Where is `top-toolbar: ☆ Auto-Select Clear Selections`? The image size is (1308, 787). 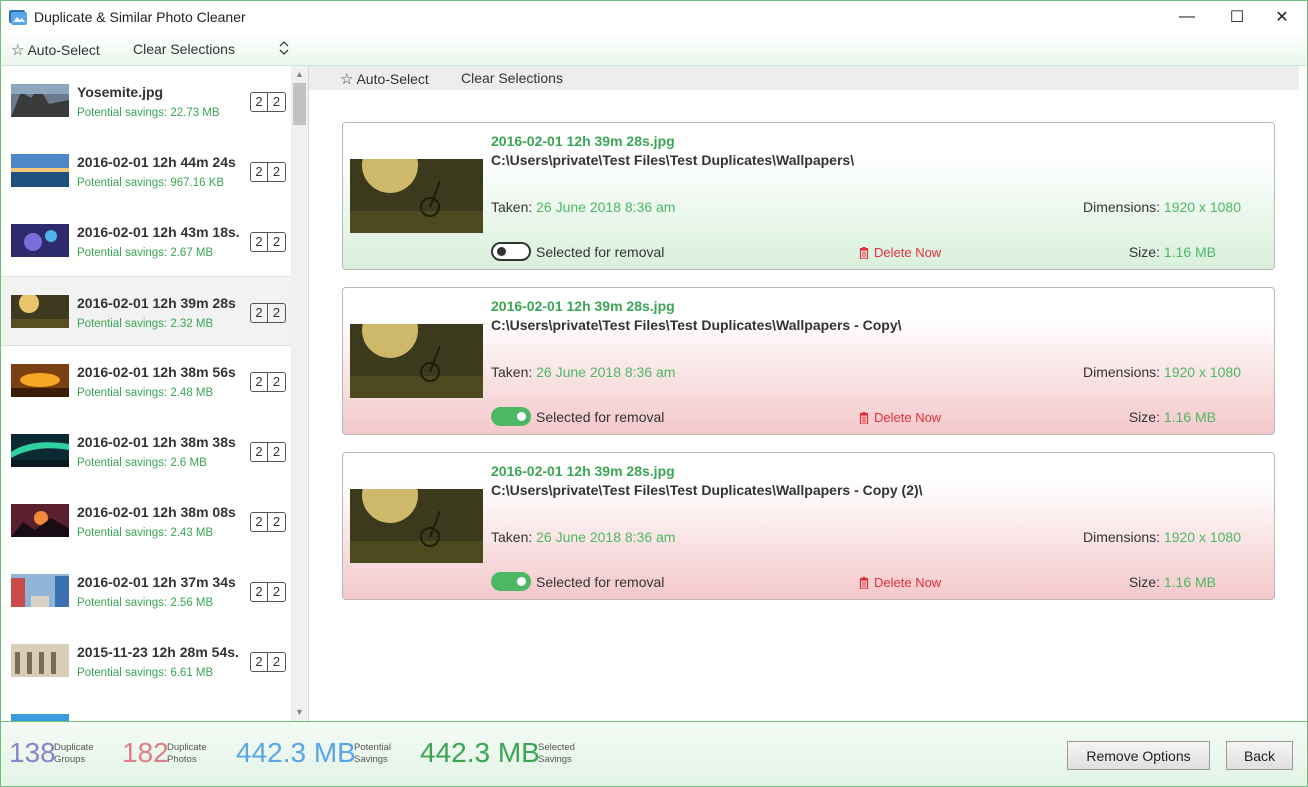 top-toolbar: ☆ Auto-Select Clear Selections is located at coordinates (654, 50).